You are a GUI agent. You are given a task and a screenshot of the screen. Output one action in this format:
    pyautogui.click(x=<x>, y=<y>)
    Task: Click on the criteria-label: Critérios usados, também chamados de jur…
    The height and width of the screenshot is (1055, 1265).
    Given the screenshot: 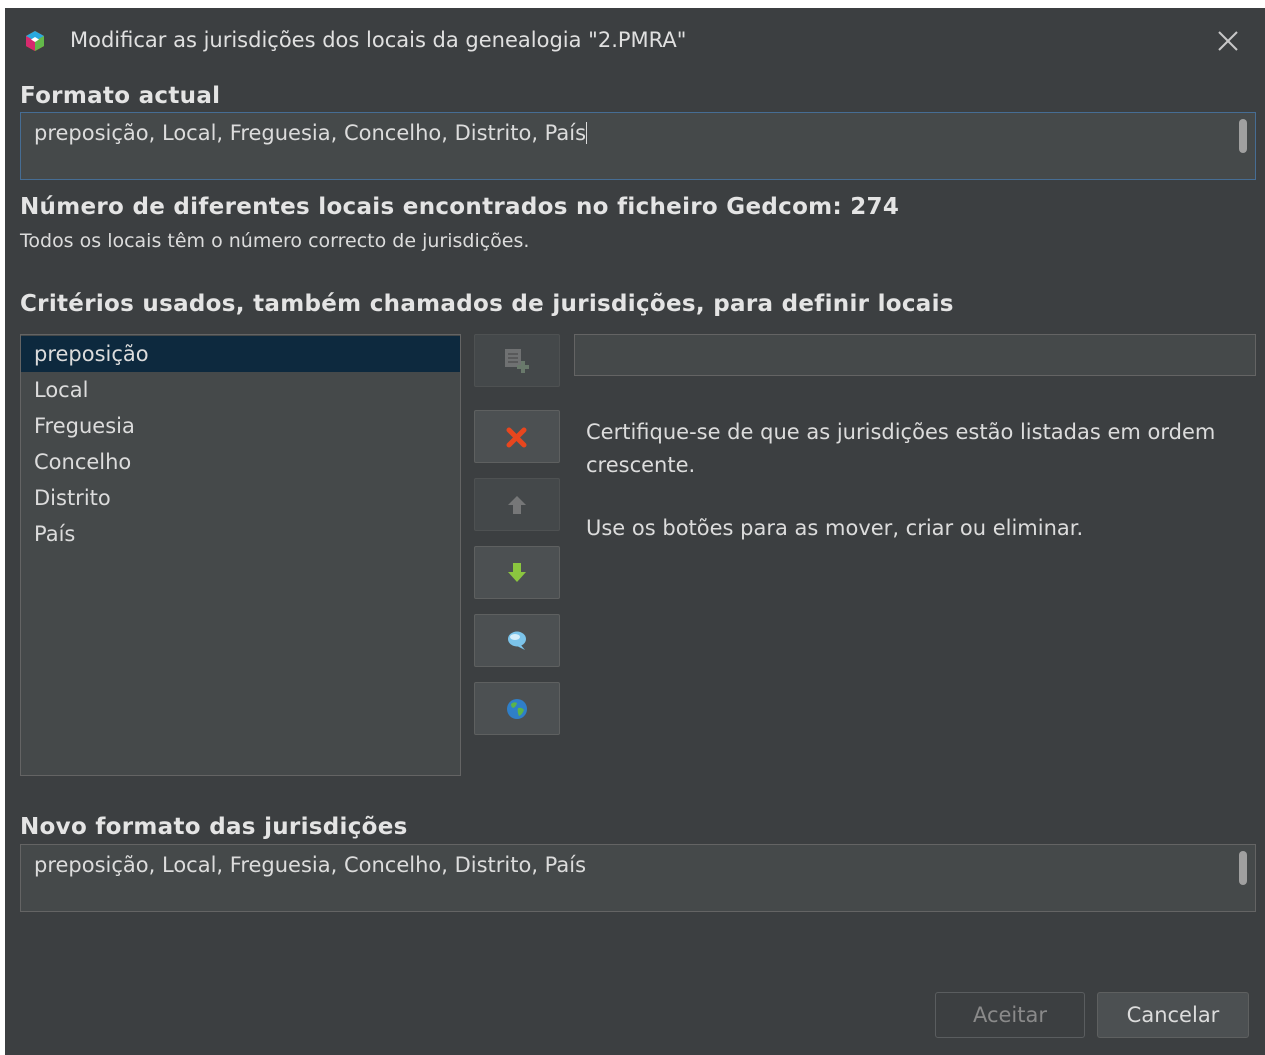 What is the action you would take?
    pyautogui.click(x=487, y=304)
    